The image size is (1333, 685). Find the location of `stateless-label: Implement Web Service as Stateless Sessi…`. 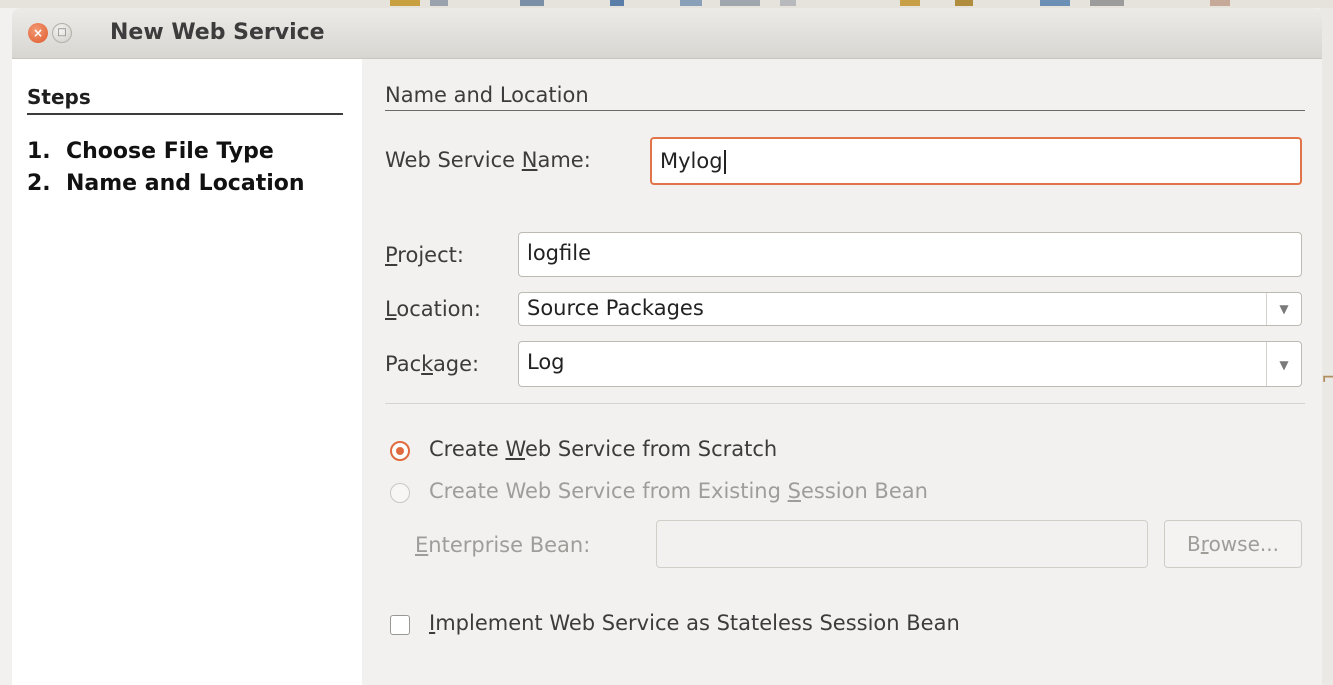

stateless-label: Implement Web Service as Stateless Sessi… is located at coordinates (694, 623).